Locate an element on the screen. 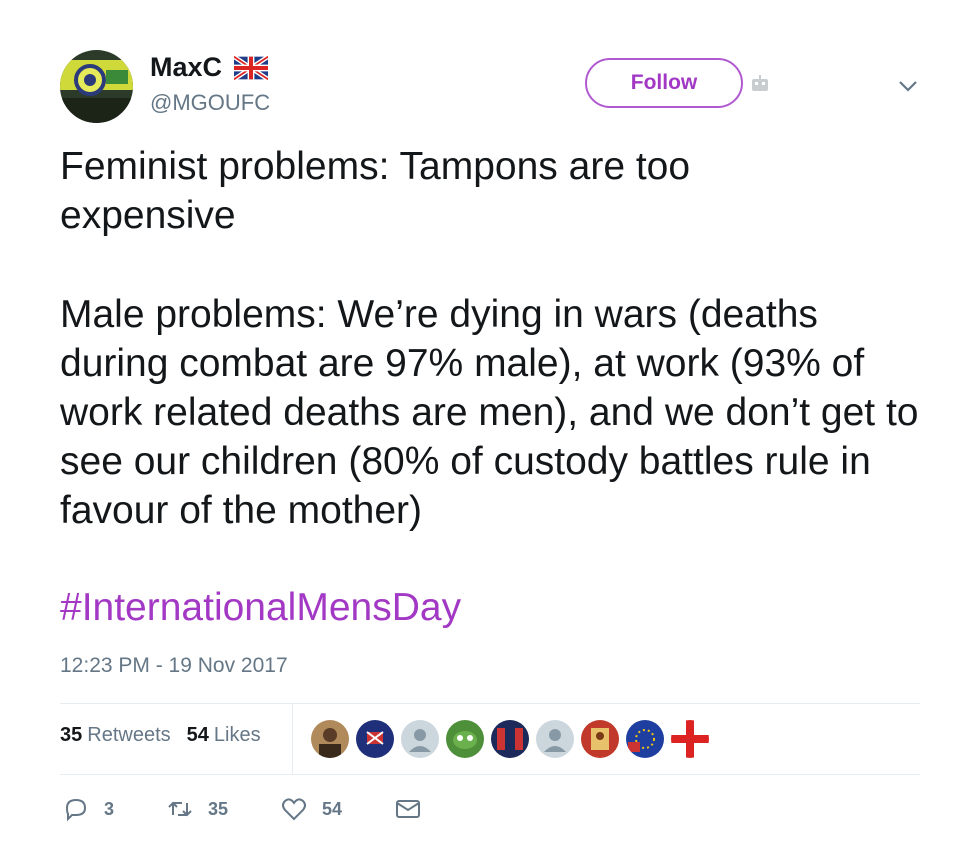 The width and height of the screenshot is (980, 865). retweets-stat: 35 Retweets is located at coordinates (115, 735).